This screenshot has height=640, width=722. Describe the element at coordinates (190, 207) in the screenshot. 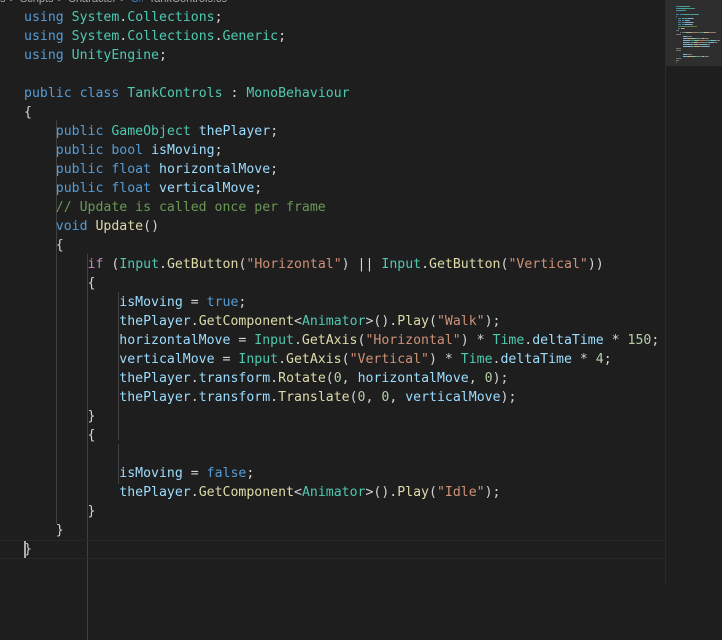

I see `code-token: // Update is called once per frame` at that location.